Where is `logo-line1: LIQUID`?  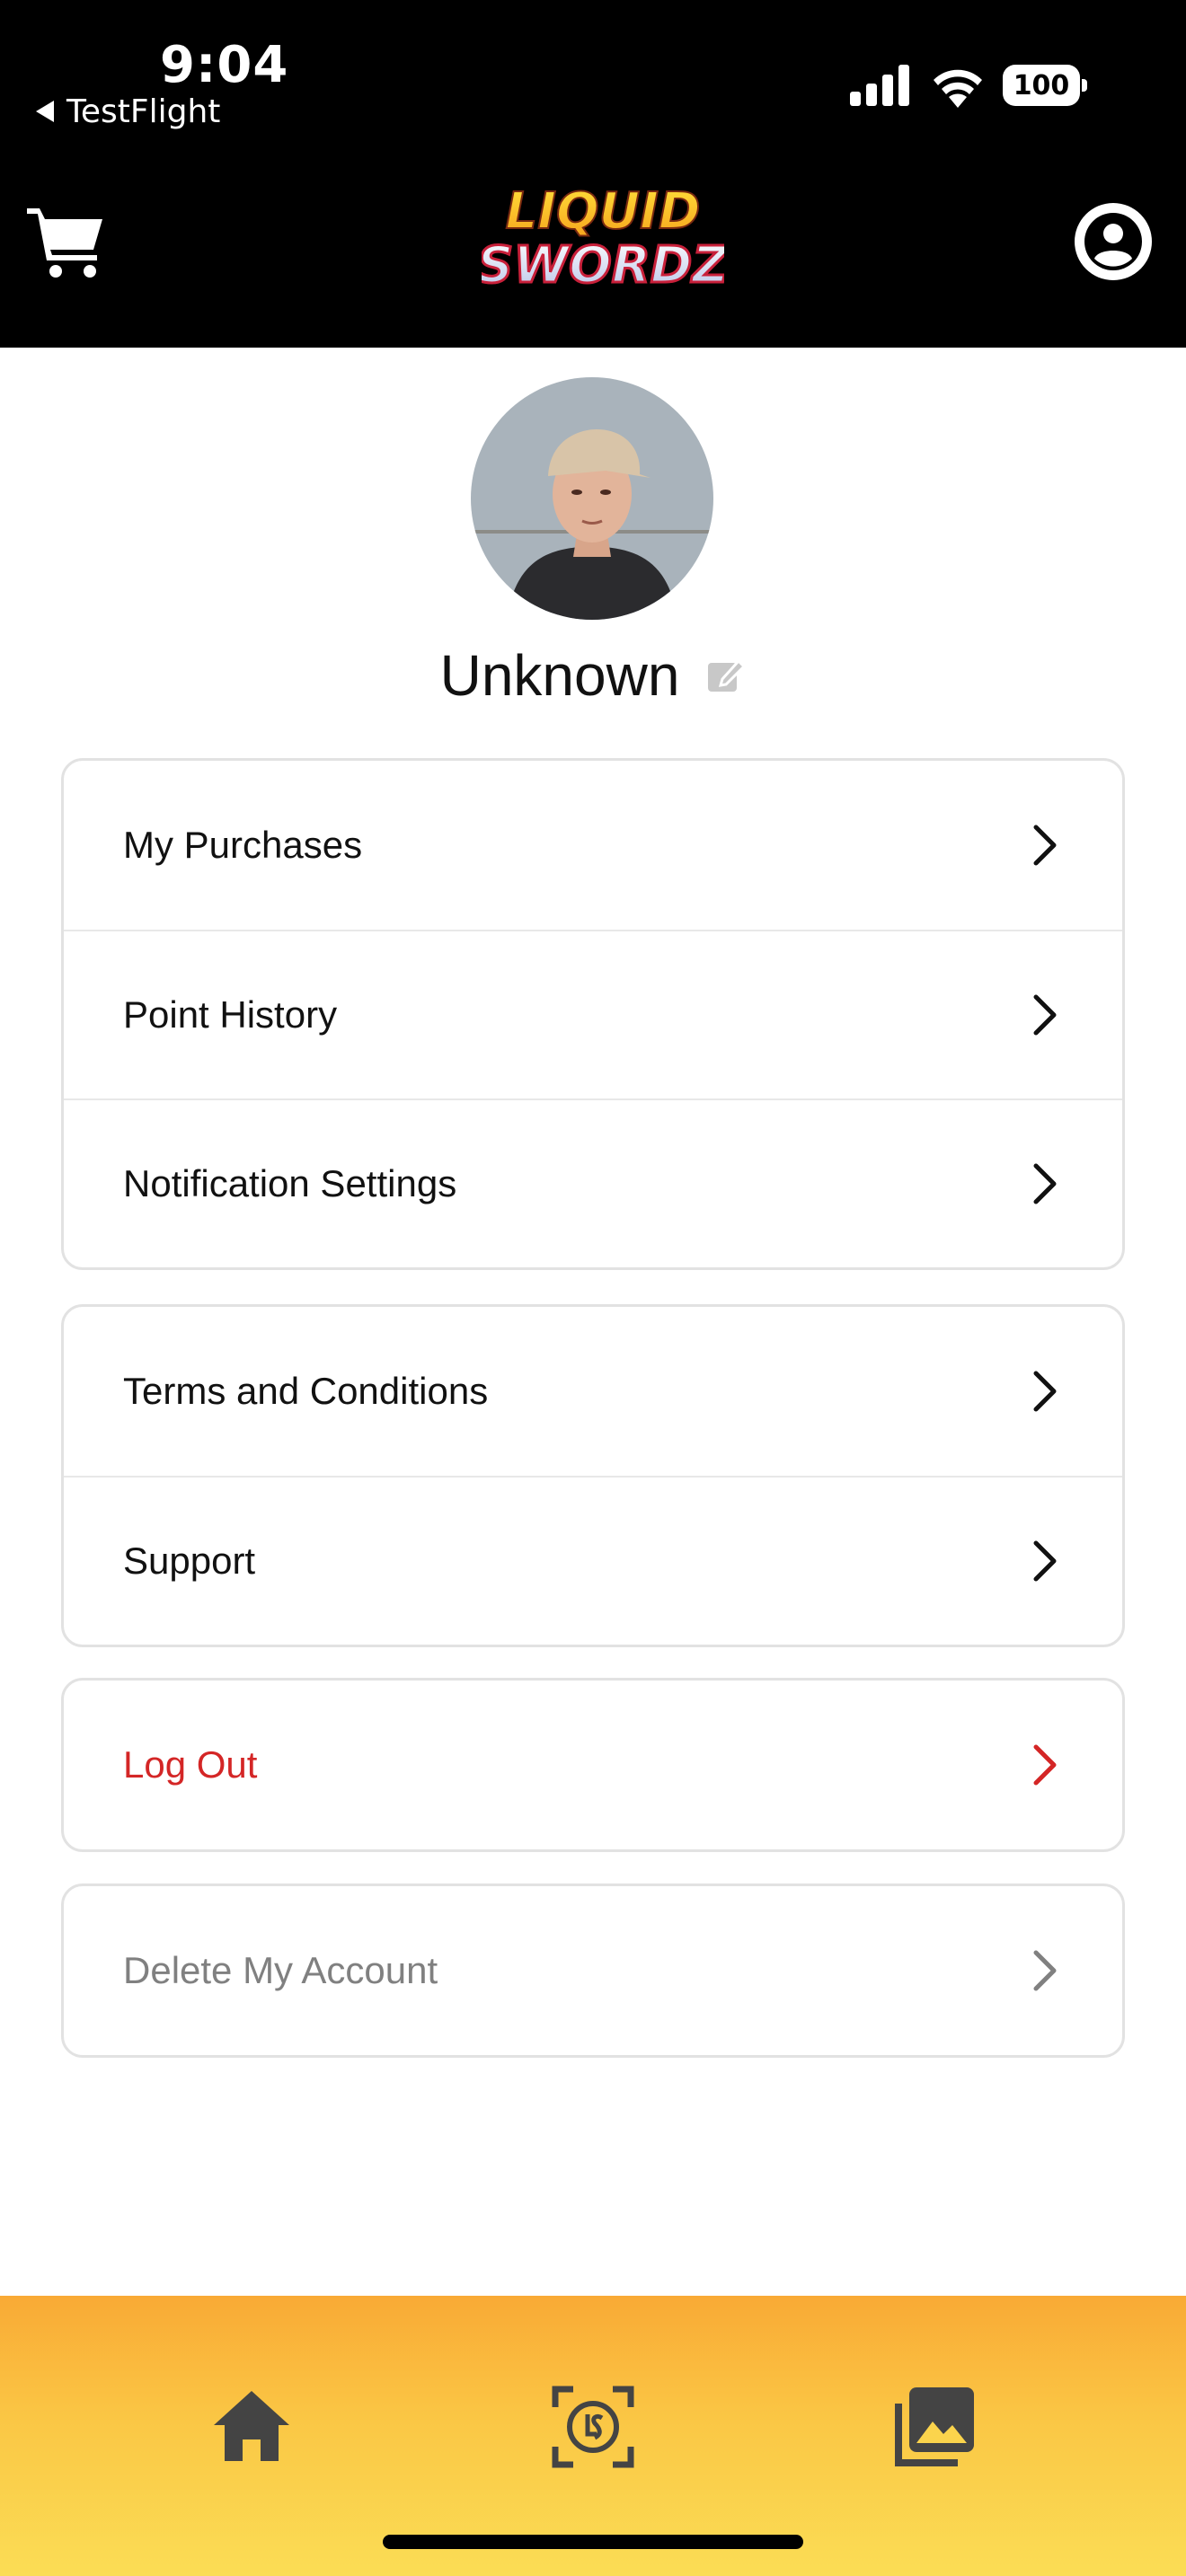
logo-line1: LIQUID is located at coordinates (603, 211).